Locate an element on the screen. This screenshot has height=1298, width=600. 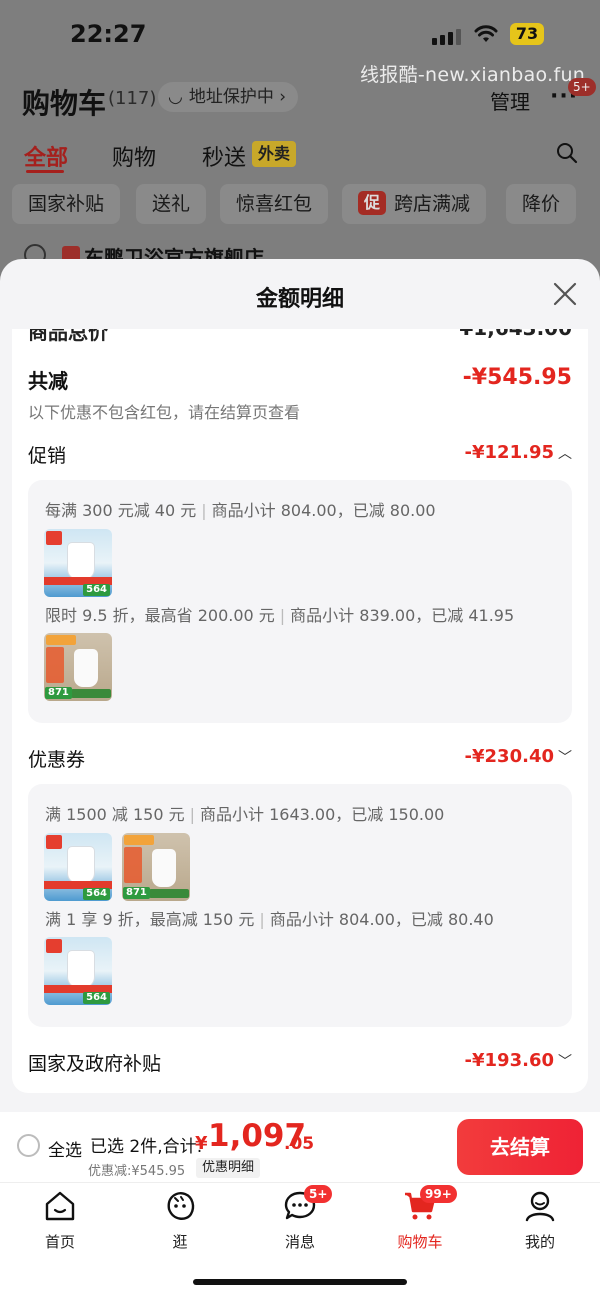
chevron-right-icon: › is located at coordinates (280, 97).